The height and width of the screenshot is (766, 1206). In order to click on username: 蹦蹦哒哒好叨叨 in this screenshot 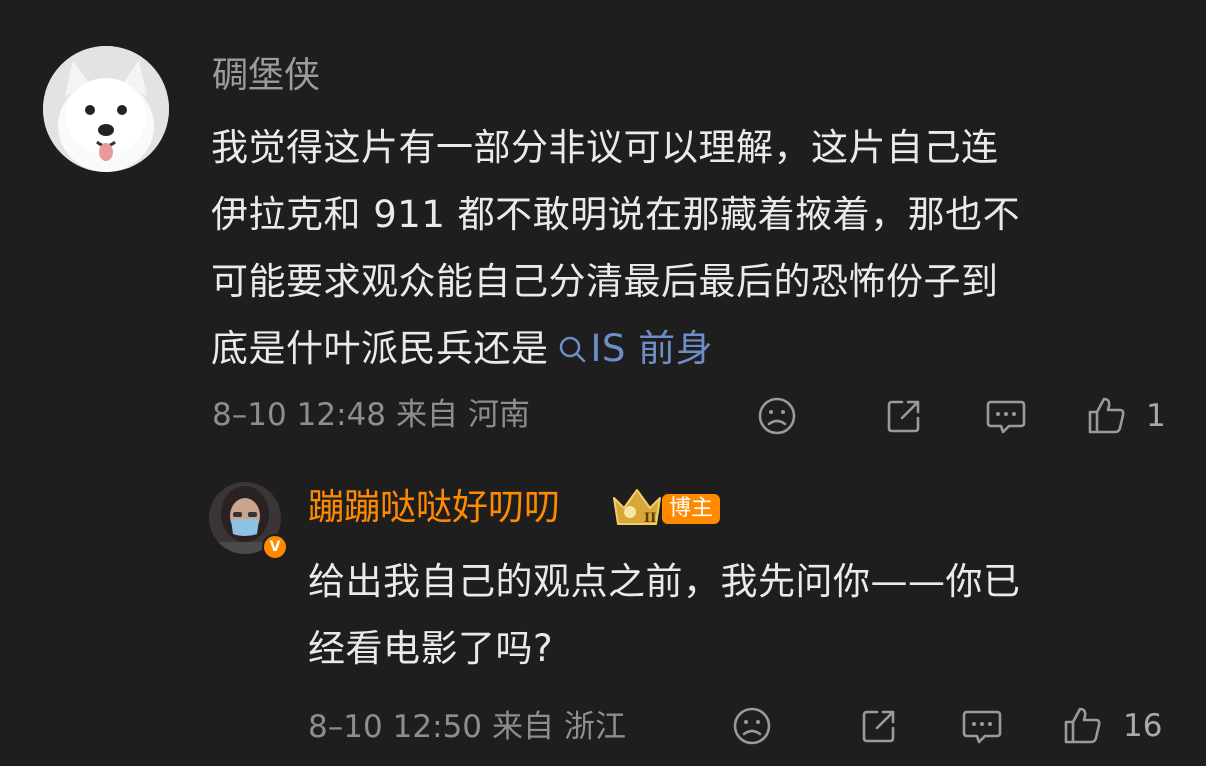, I will do `click(434, 508)`.